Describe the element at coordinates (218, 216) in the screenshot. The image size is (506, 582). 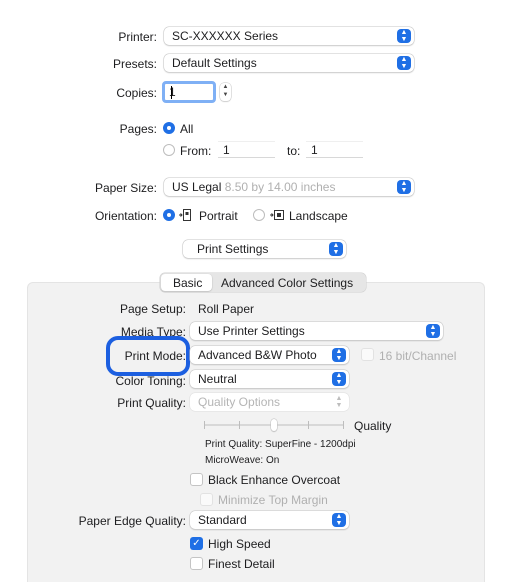
I see `portrait-label: Portrait` at that location.